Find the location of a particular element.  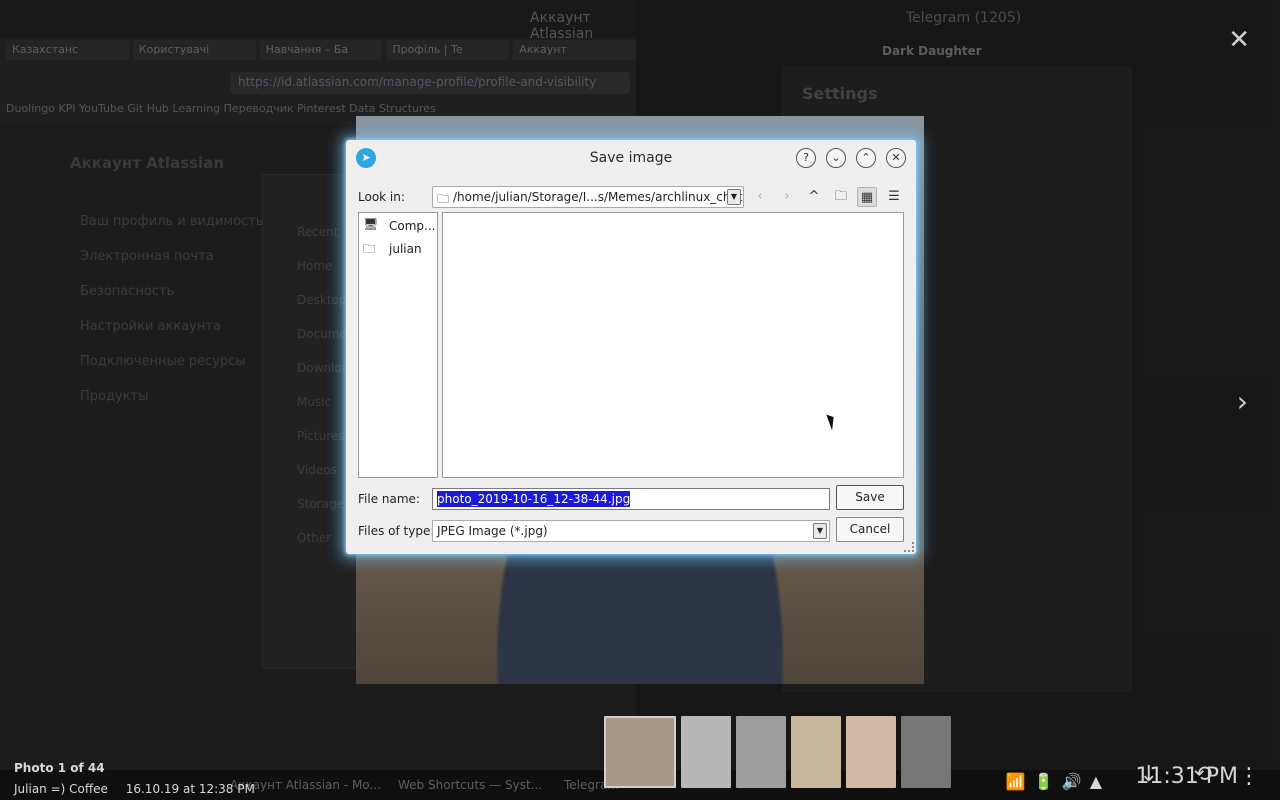

minimize-icon: ⌄ is located at coordinates (836, 158).